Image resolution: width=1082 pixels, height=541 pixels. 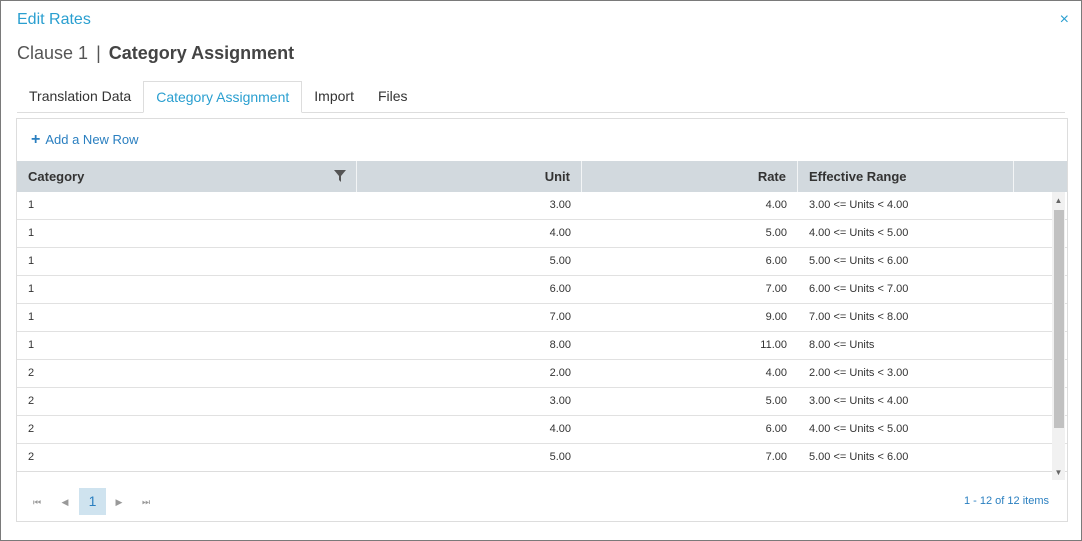 What do you see at coordinates (906, 176) in the screenshot?
I see `column-header-effective-range: Effective Range` at bounding box center [906, 176].